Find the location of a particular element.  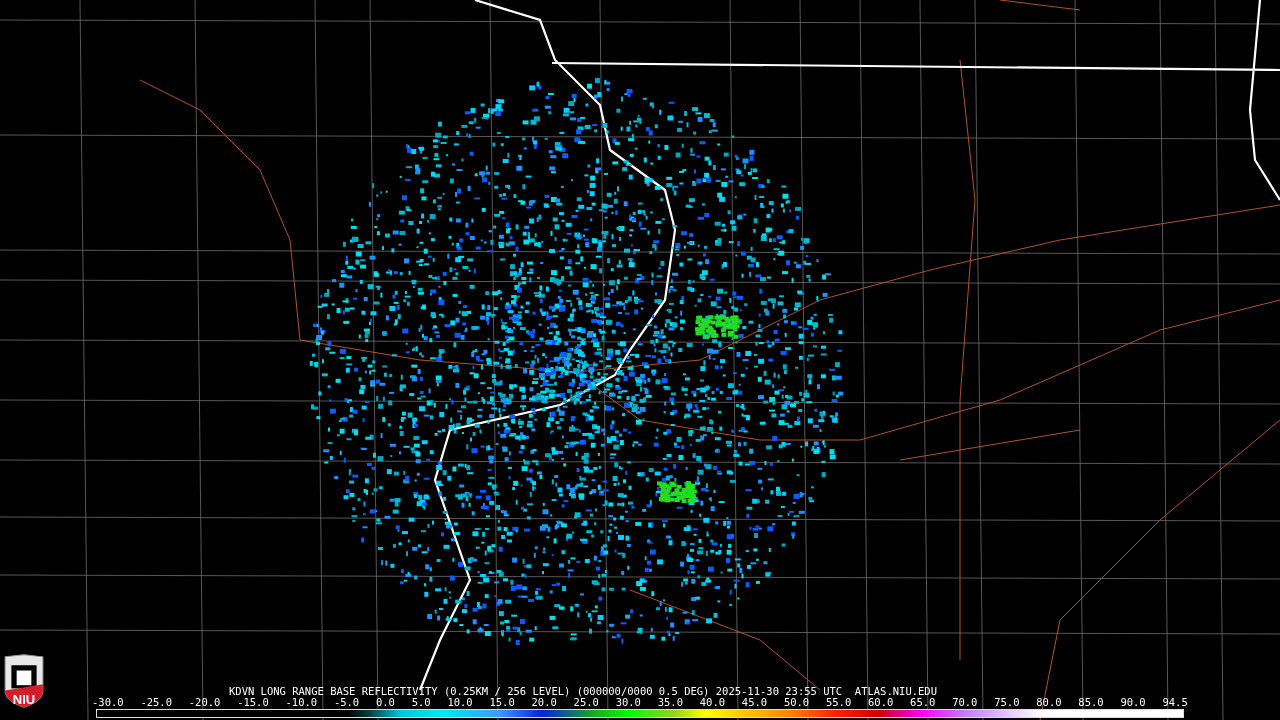

scale-tick-label: 50.0 is located at coordinates (796, 702).